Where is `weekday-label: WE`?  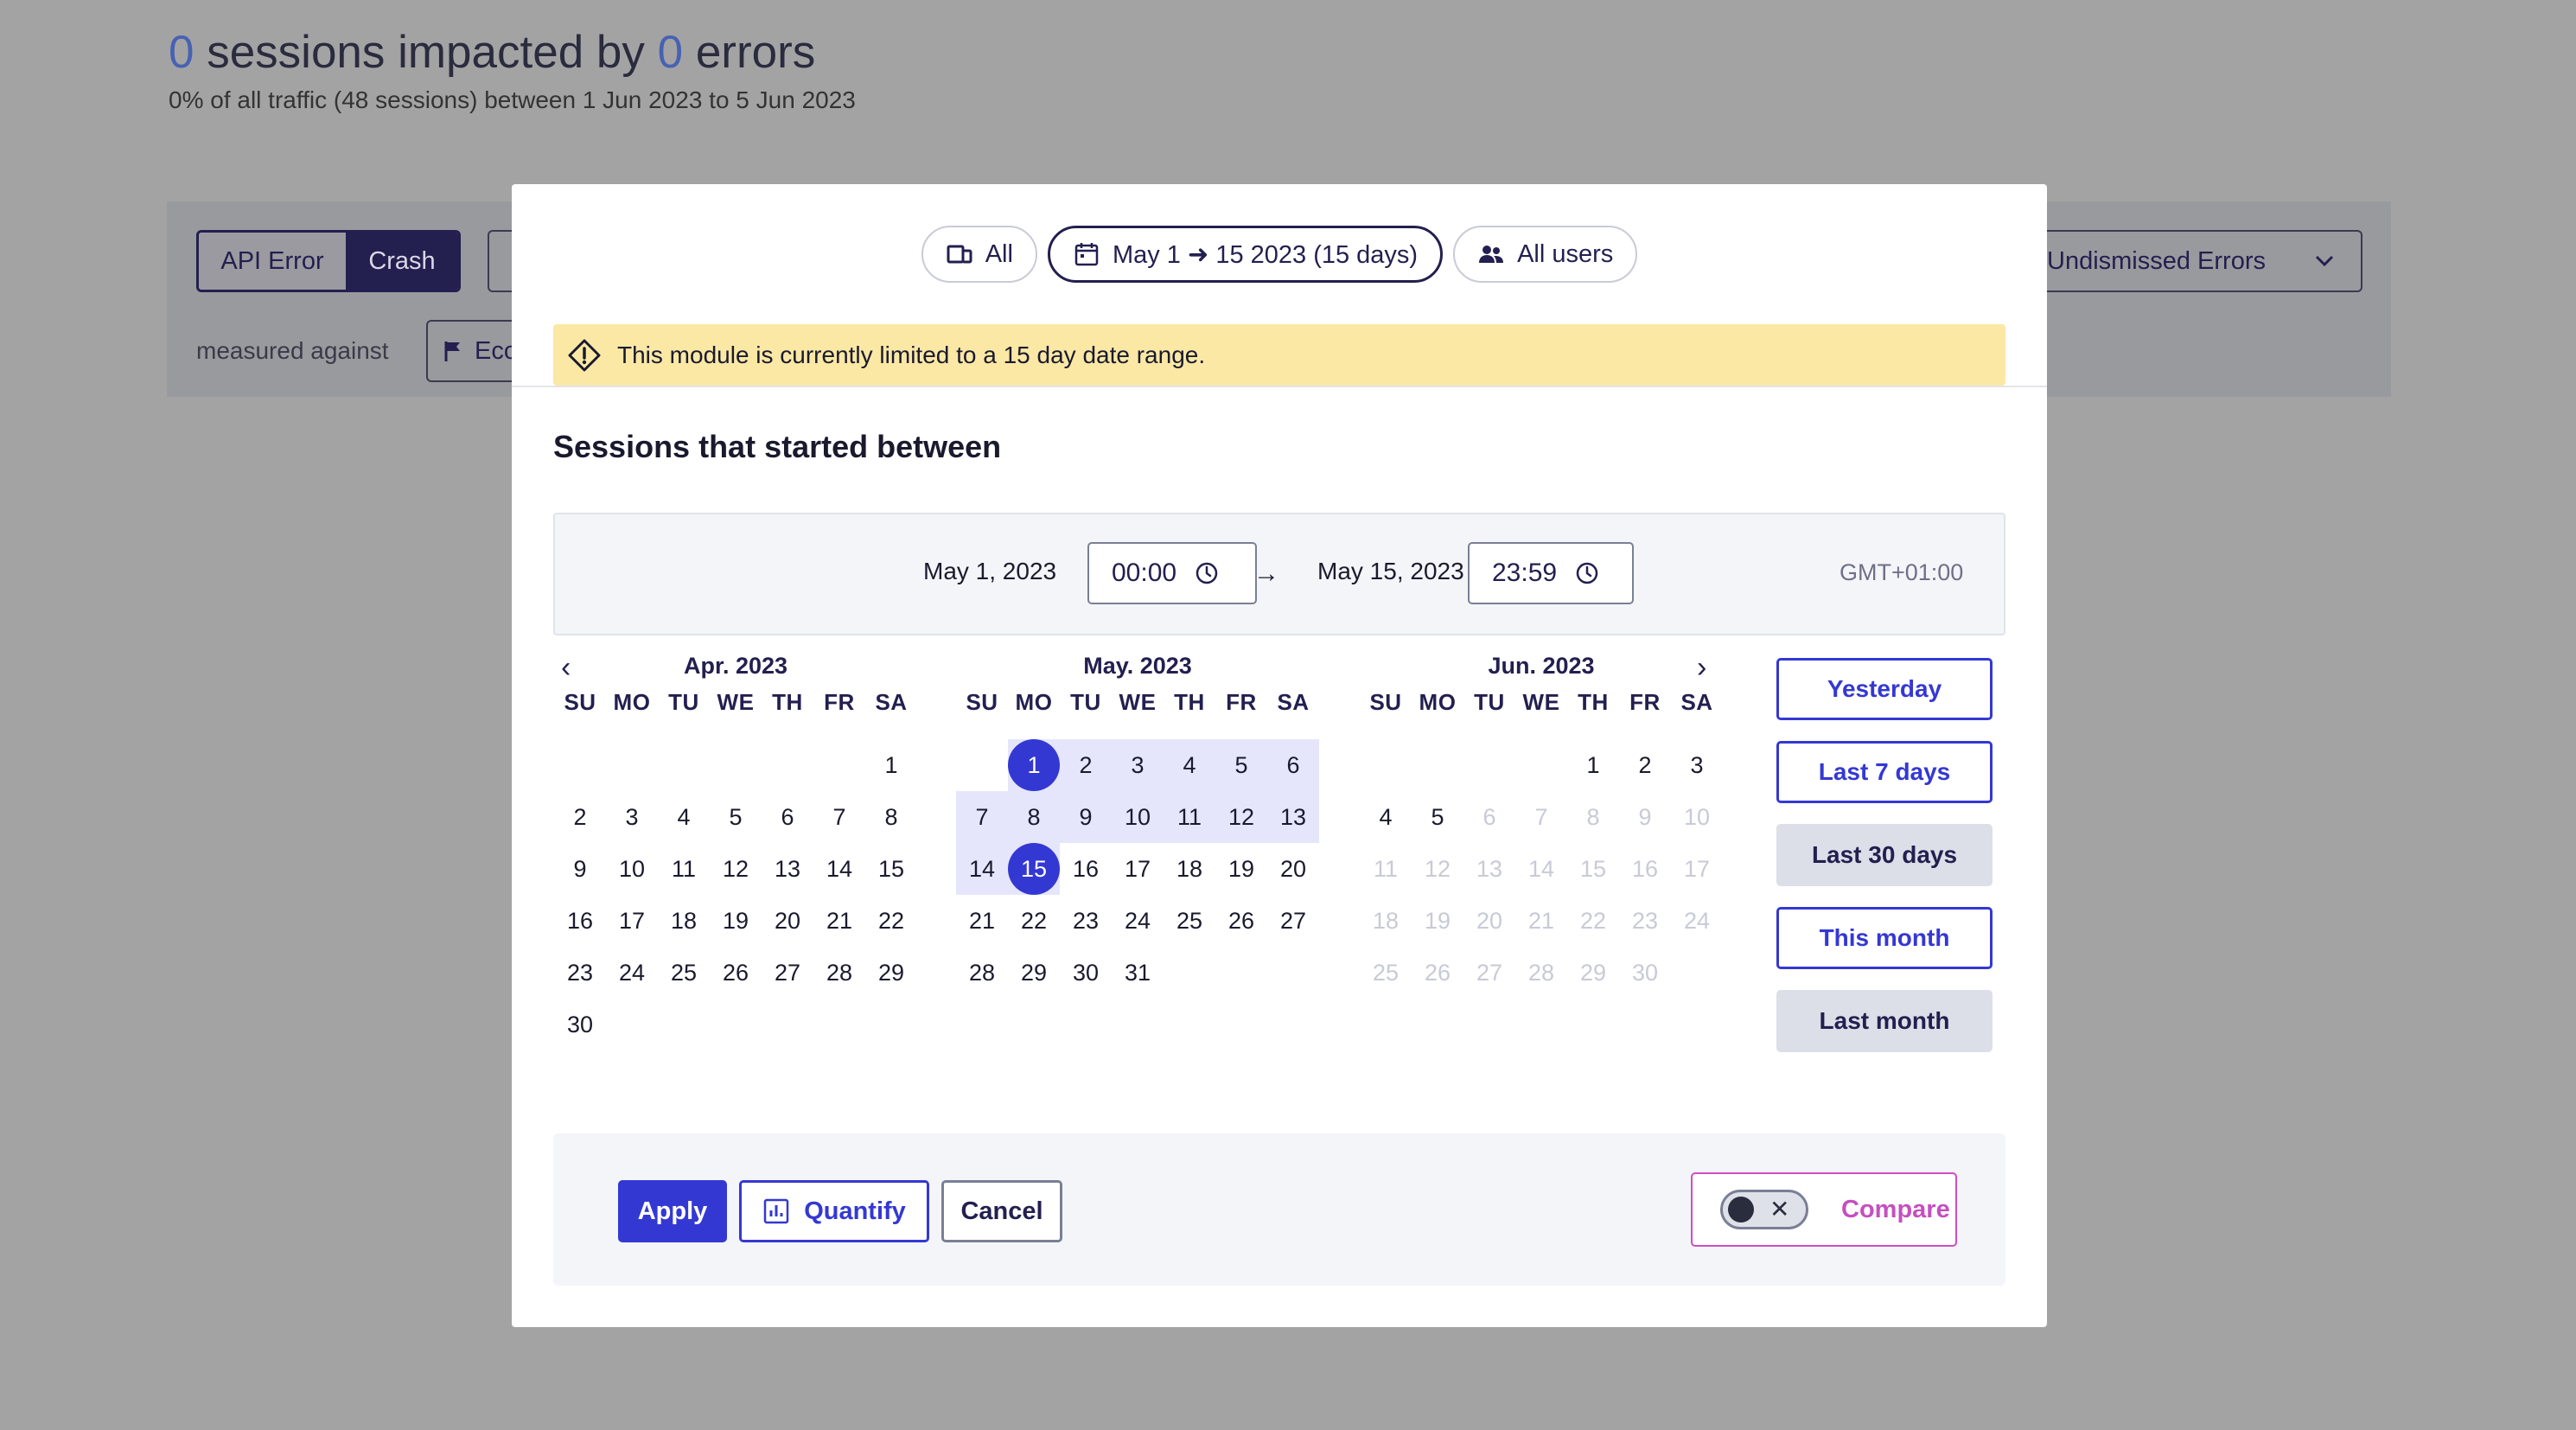 weekday-label: WE is located at coordinates (1138, 702).